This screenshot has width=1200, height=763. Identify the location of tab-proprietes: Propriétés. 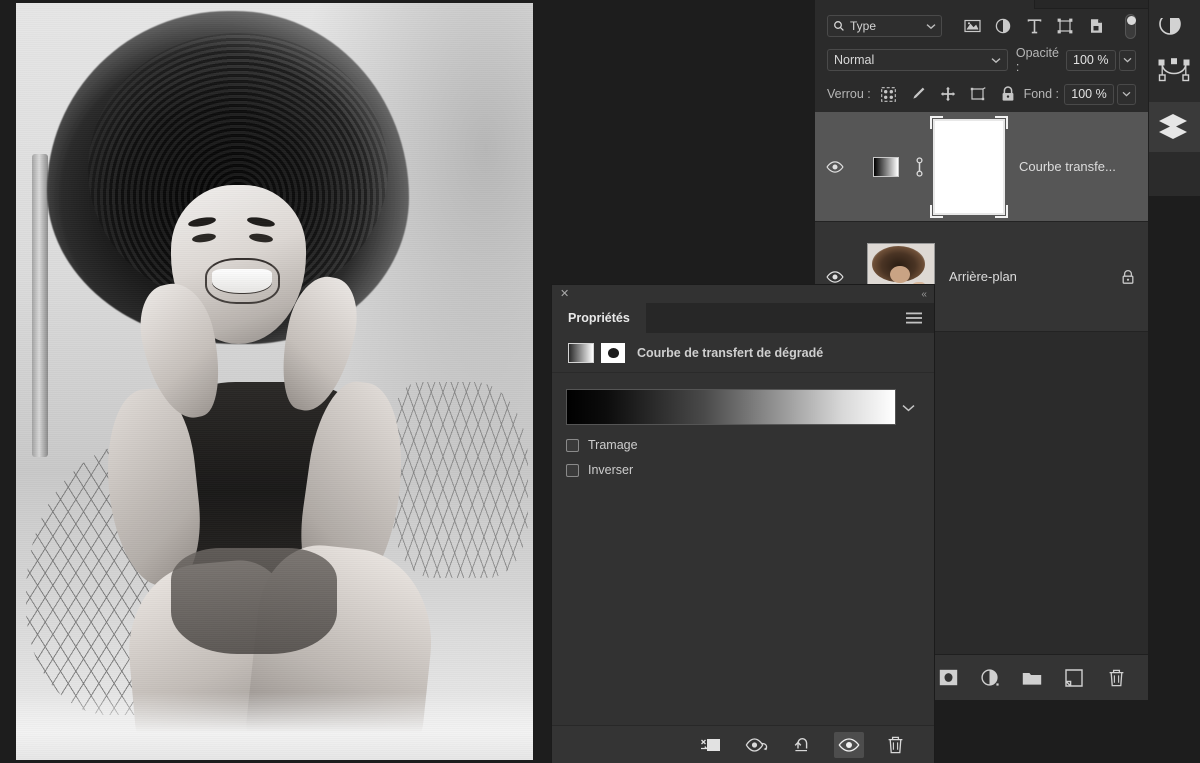
(599, 318).